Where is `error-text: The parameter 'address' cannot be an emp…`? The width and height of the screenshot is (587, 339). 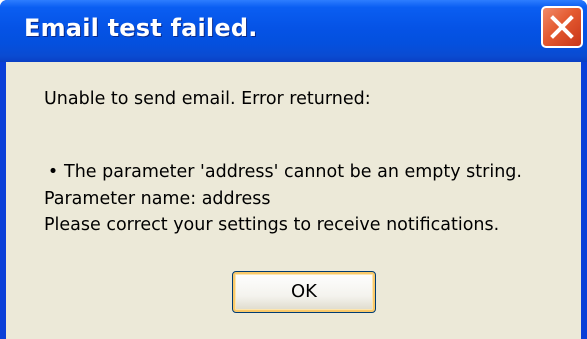
error-text: The parameter 'address' cannot be an emp… is located at coordinates (293, 172).